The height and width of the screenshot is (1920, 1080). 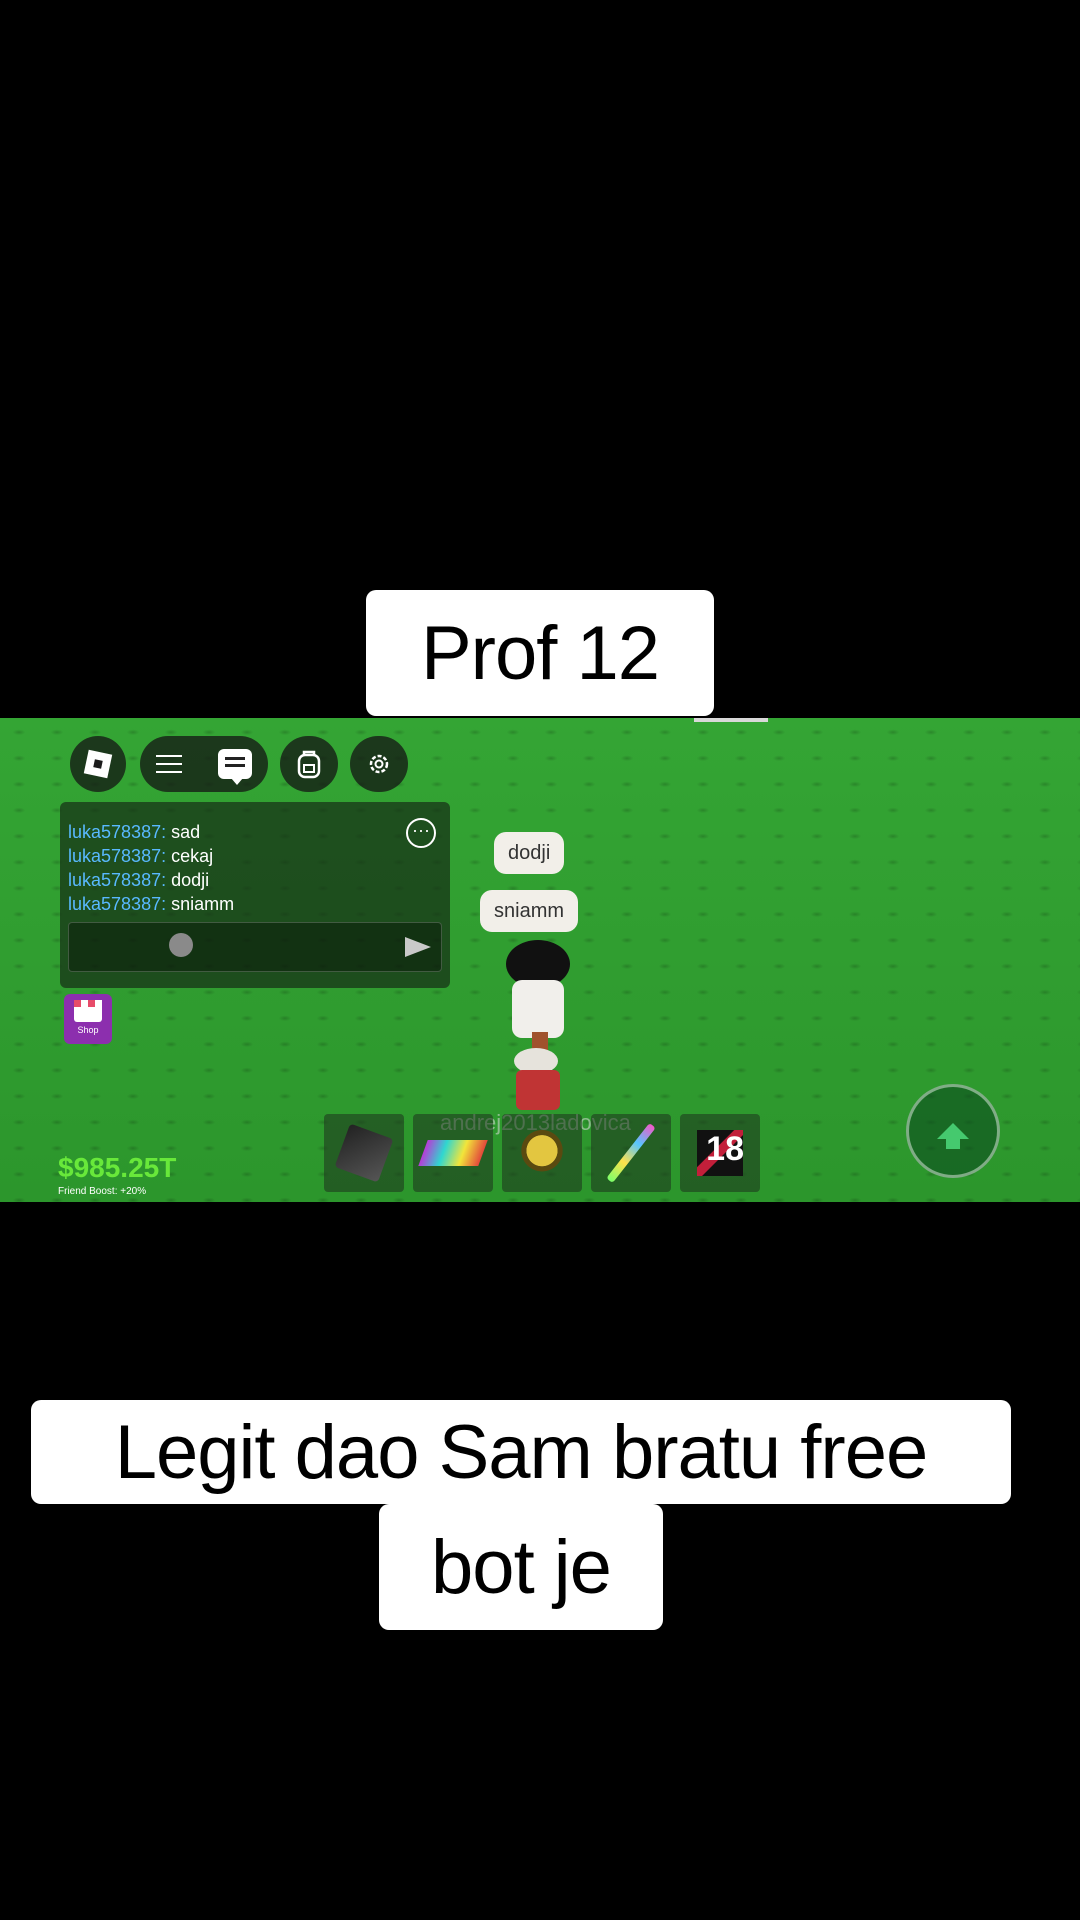 I want to click on speech-bubble: sniamm, so click(x=529, y=911).